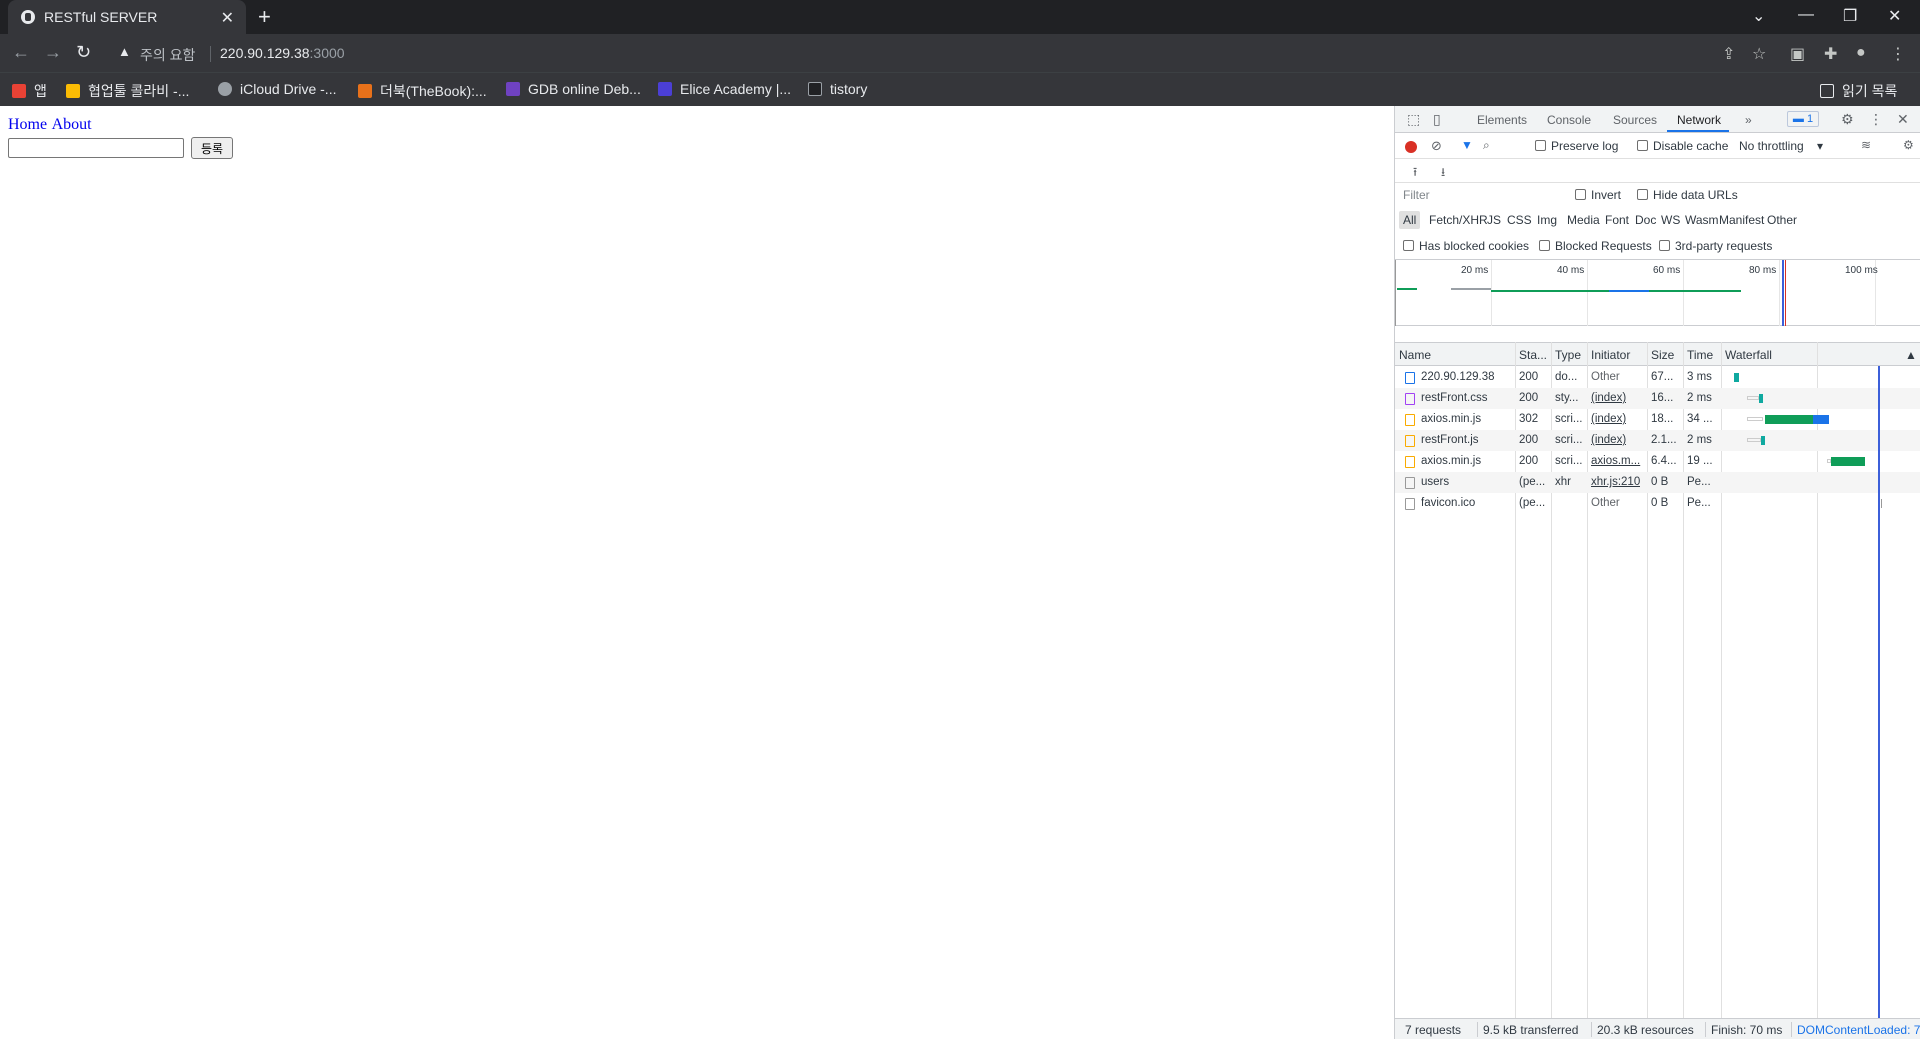 Image resolution: width=1920 pixels, height=1039 pixels. I want to click on address-bar: ▲ 주의 요함 220.90.129.38:3000, so click(946, 53).